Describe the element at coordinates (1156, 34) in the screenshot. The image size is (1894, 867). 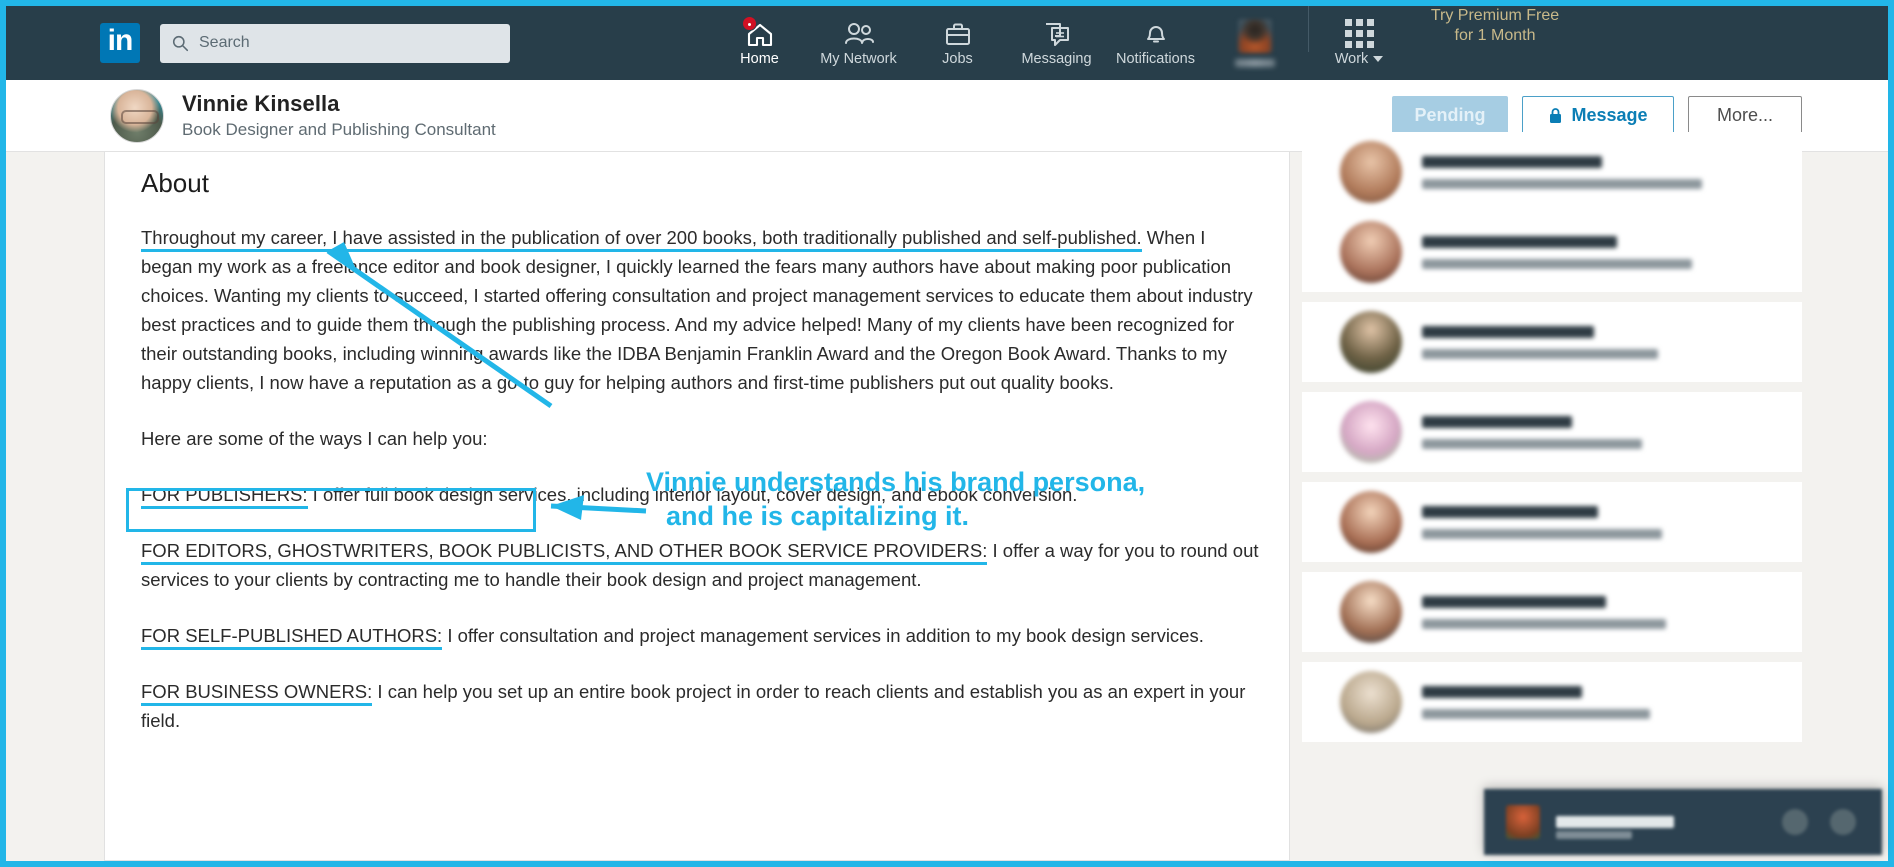
I see `bell-icon` at that location.